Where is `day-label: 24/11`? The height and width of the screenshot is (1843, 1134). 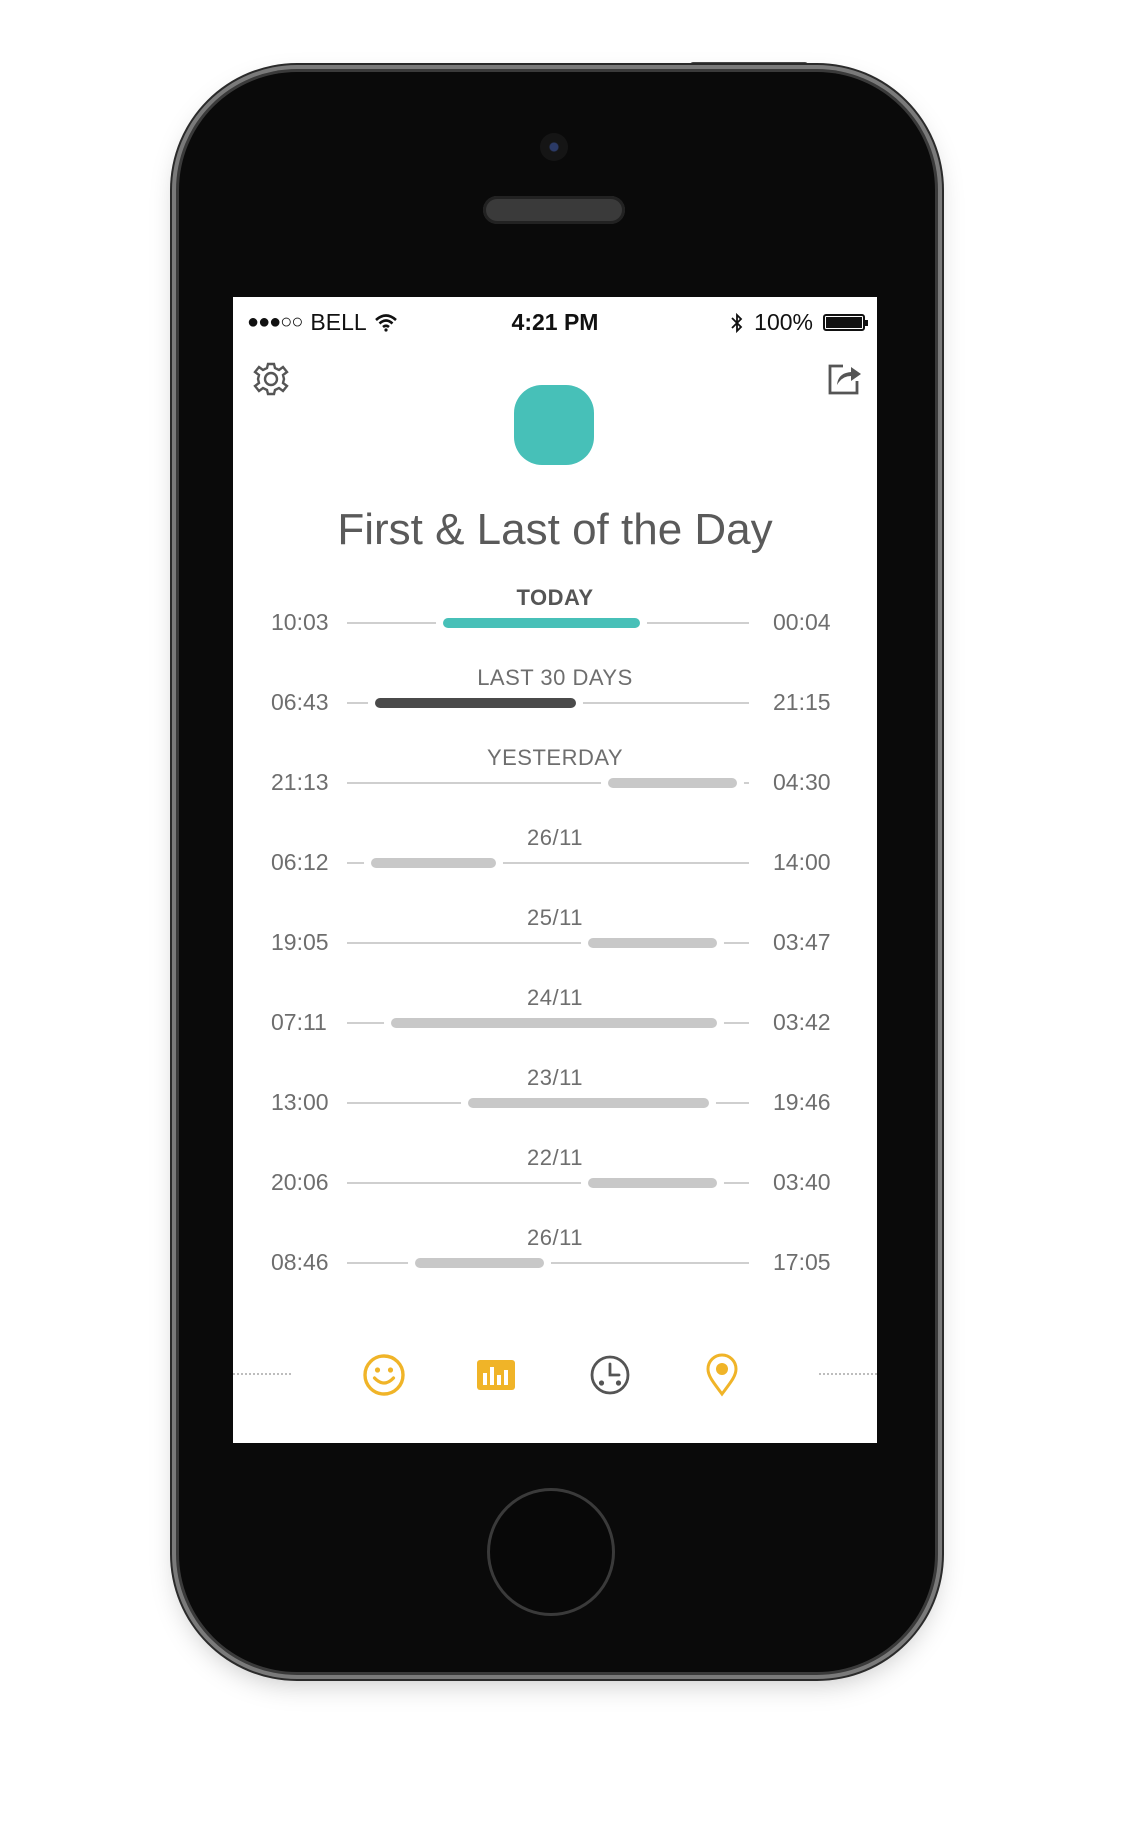
day-label: 24/11 is located at coordinates (555, 997).